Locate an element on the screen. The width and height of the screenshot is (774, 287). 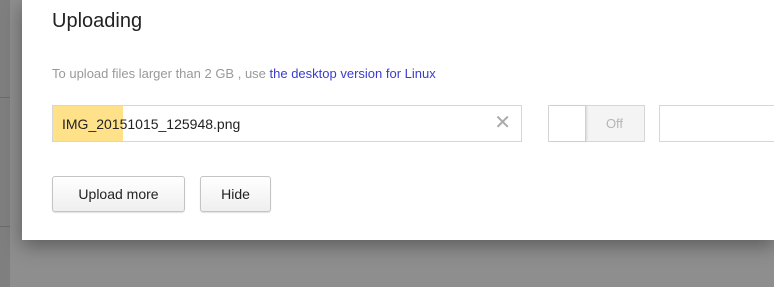
background-panel is located at coordinates (5, 143).